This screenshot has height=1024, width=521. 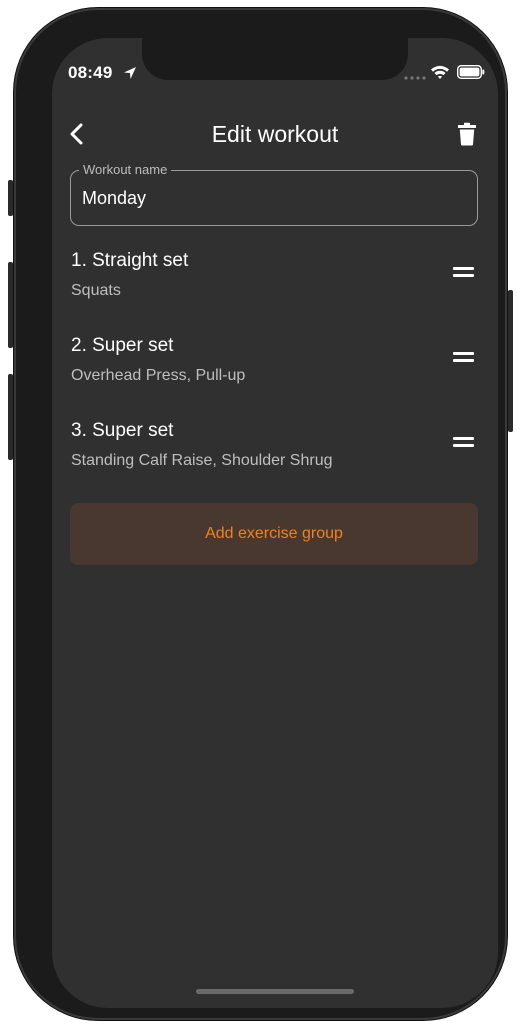 I want to click on workout-name-input: Monday, so click(x=114, y=198).